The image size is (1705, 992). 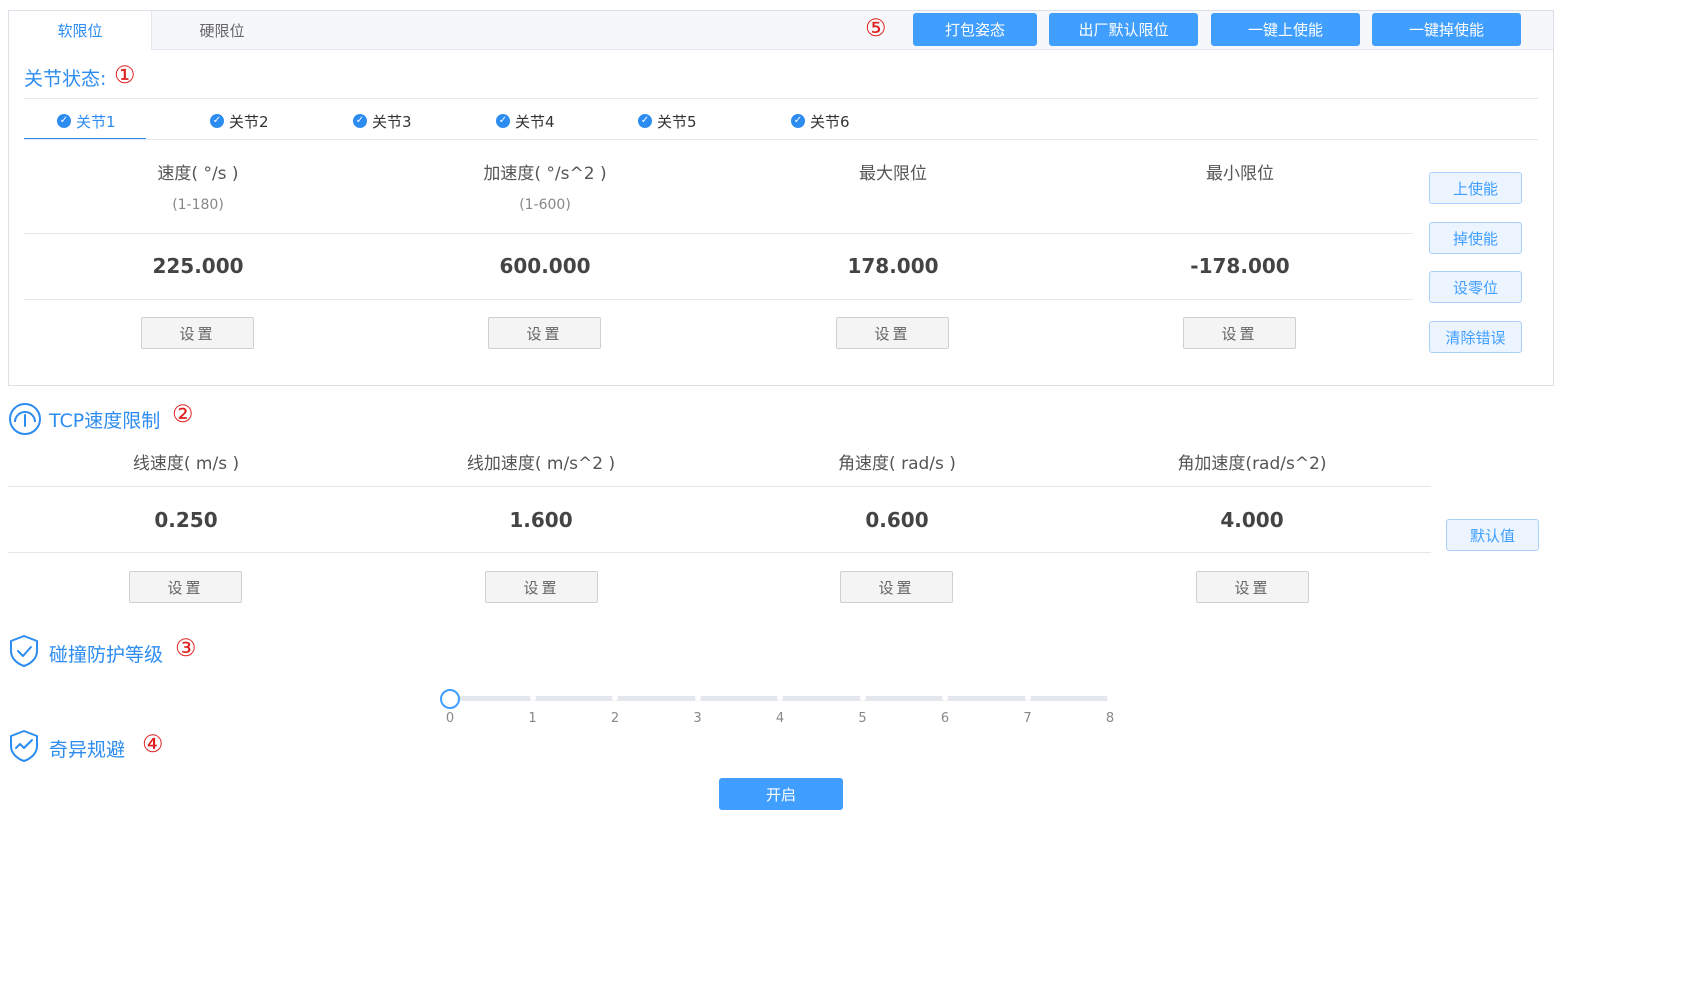 I want to click on singularity-section-title: 奇异规避, so click(x=87, y=750).